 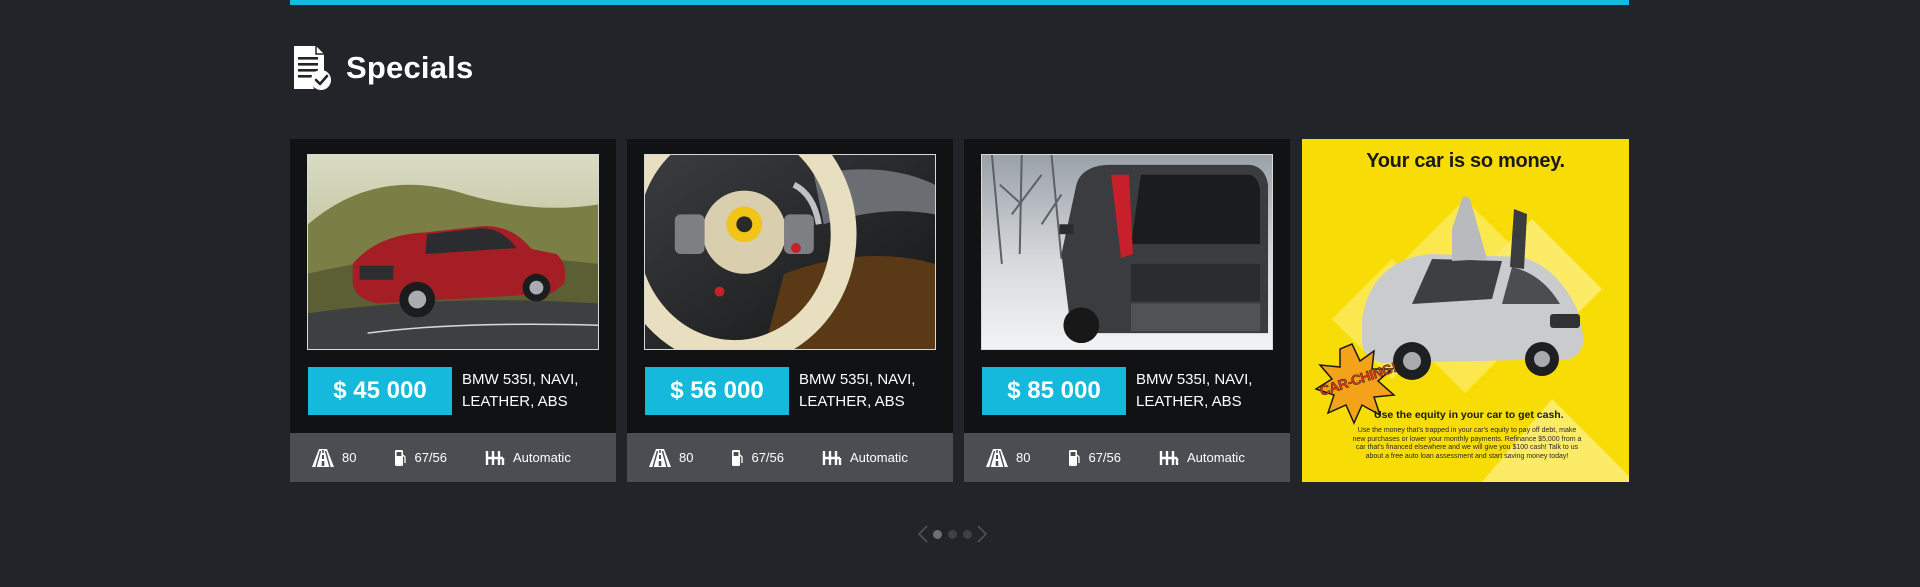 I want to click on price-button: $ 56 000, so click(x=717, y=391).